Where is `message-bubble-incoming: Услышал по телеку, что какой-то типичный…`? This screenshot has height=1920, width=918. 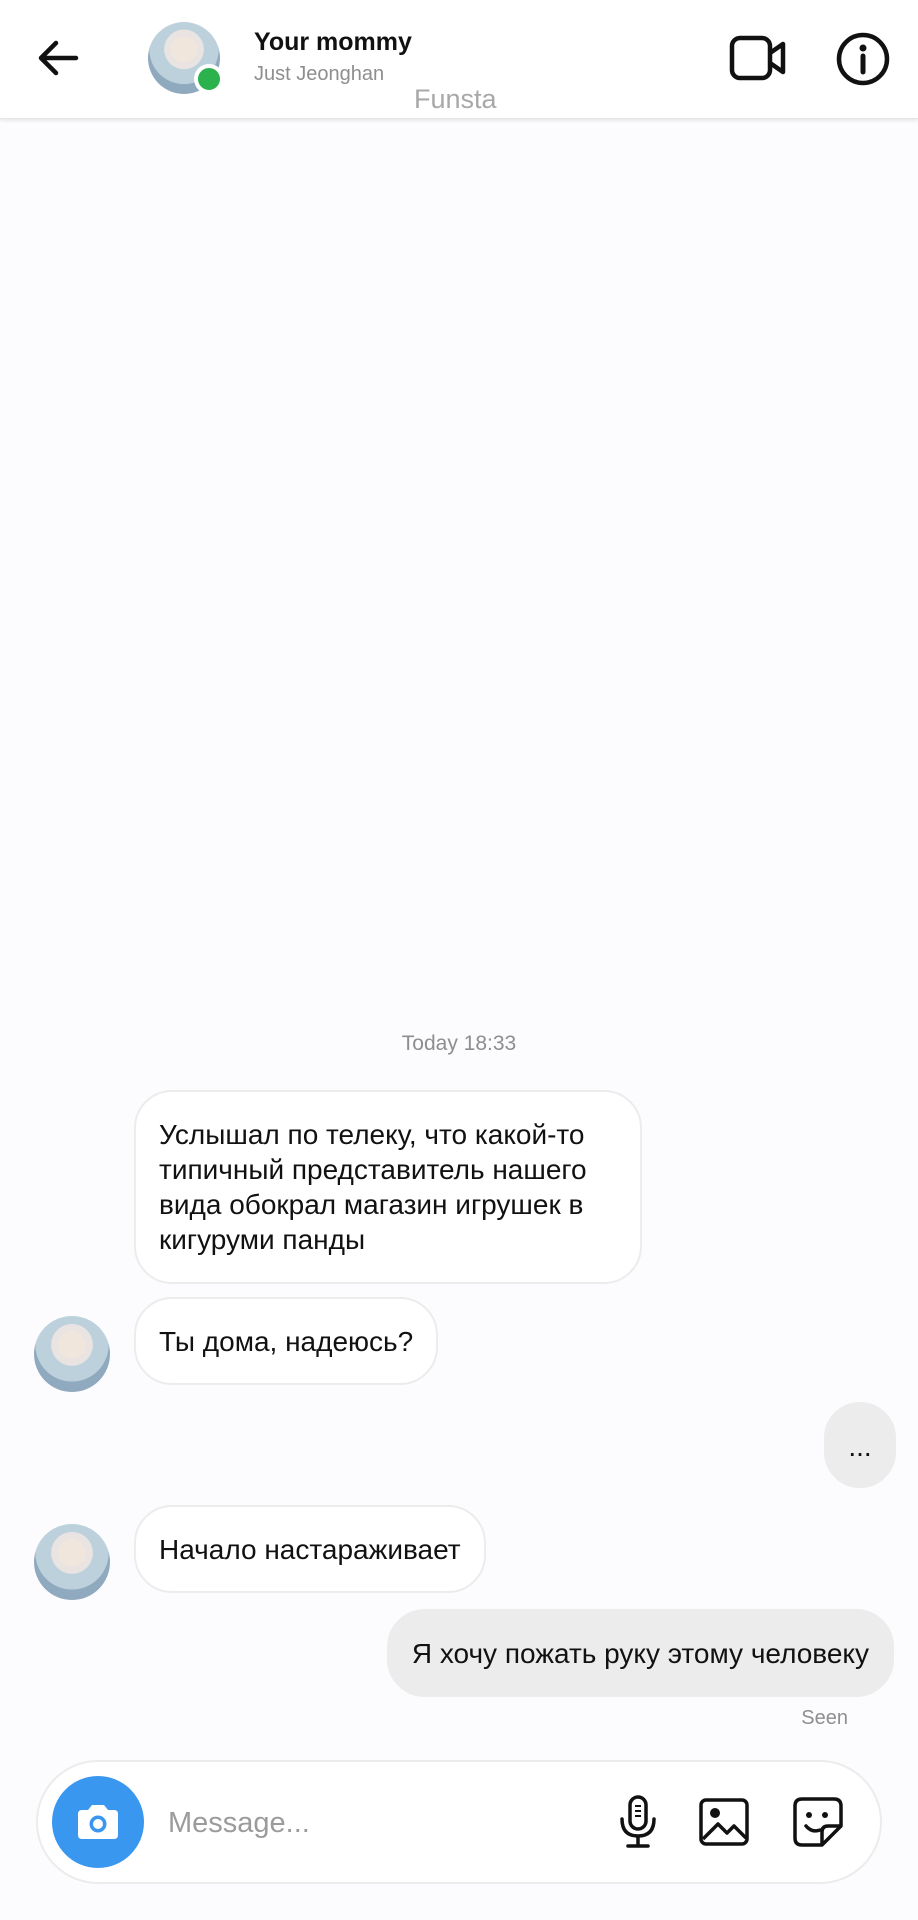
message-bubble-incoming: Услышал по телеку, что какой-то типичный… is located at coordinates (388, 1187).